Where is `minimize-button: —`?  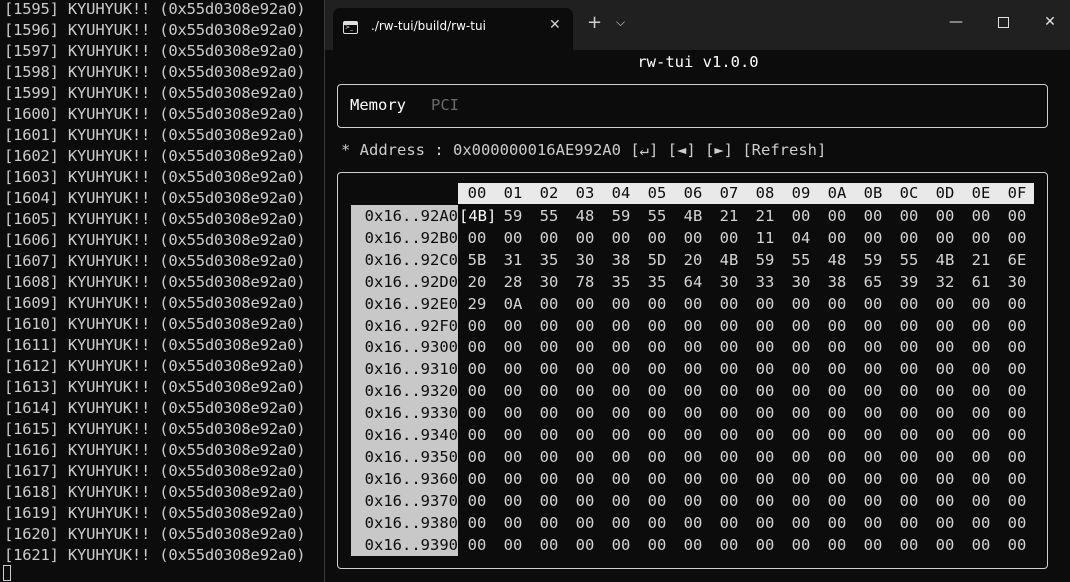 minimize-button: — is located at coordinates (956, 22).